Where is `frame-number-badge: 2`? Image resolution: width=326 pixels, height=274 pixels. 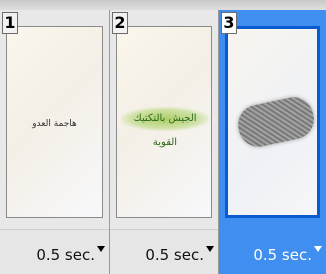
frame-number-badge: 2 is located at coordinates (120, 23).